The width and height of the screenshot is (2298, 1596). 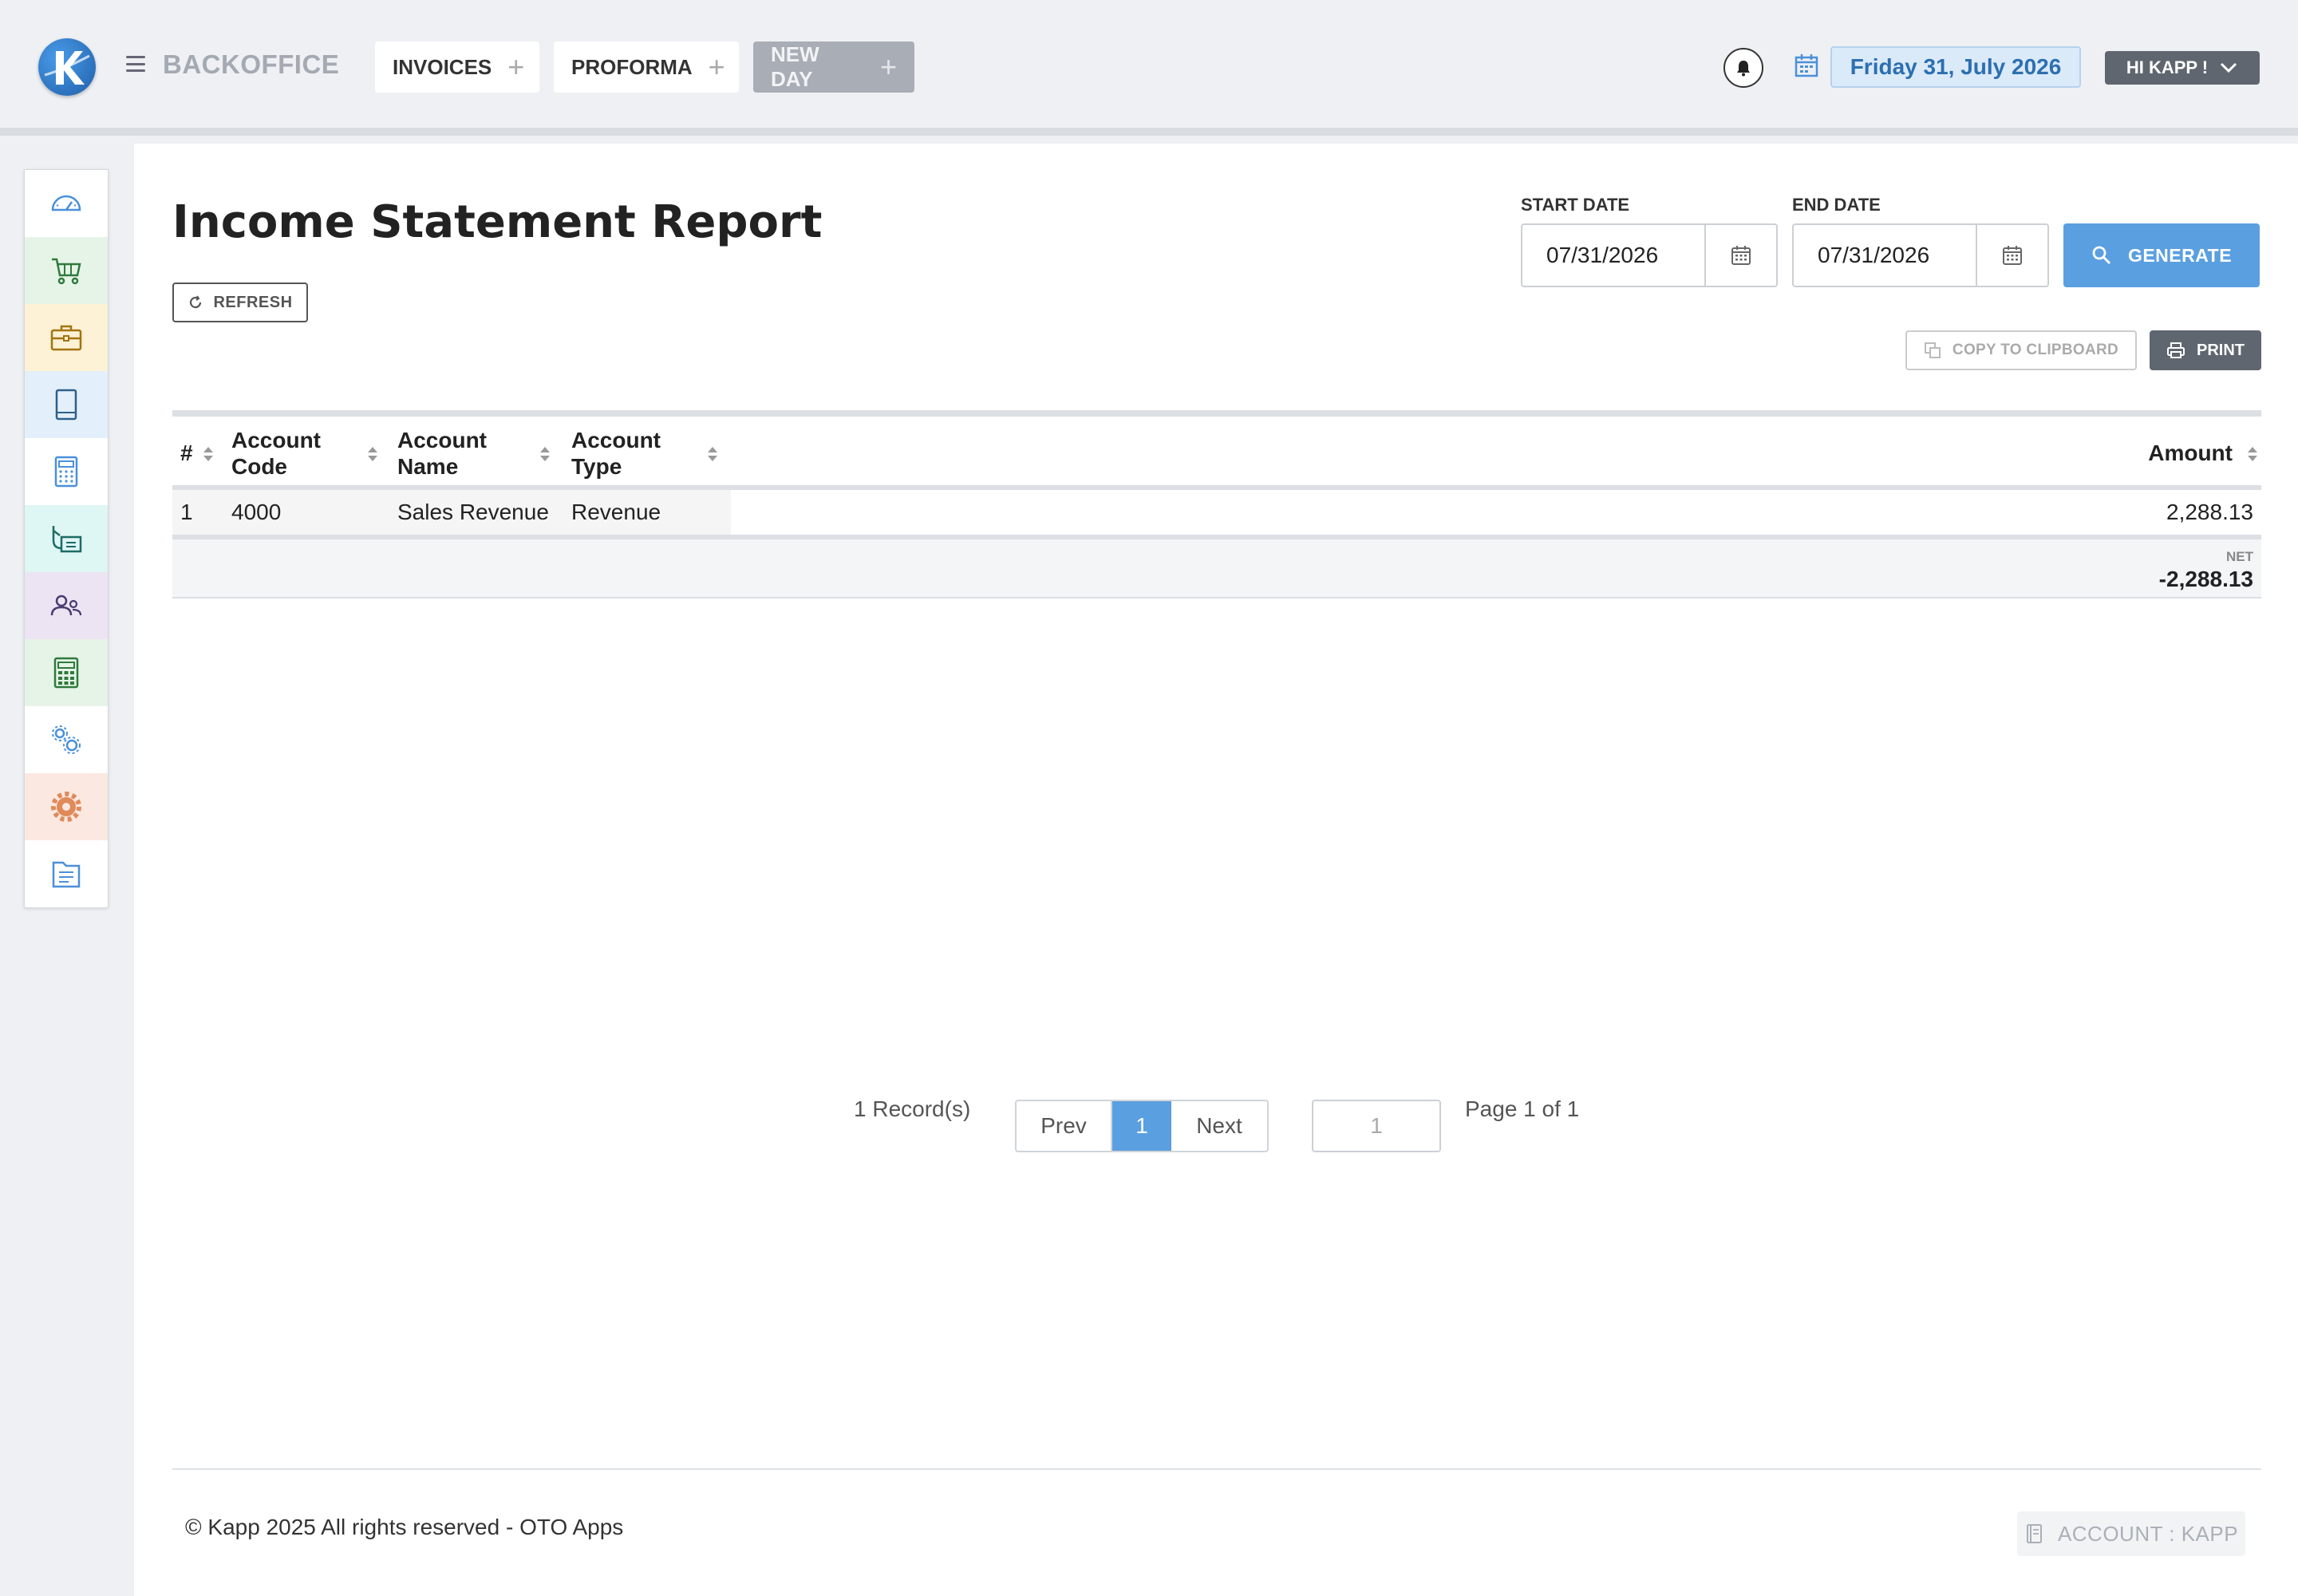 I want to click on sidebar-item-settings, so click(x=66, y=806).